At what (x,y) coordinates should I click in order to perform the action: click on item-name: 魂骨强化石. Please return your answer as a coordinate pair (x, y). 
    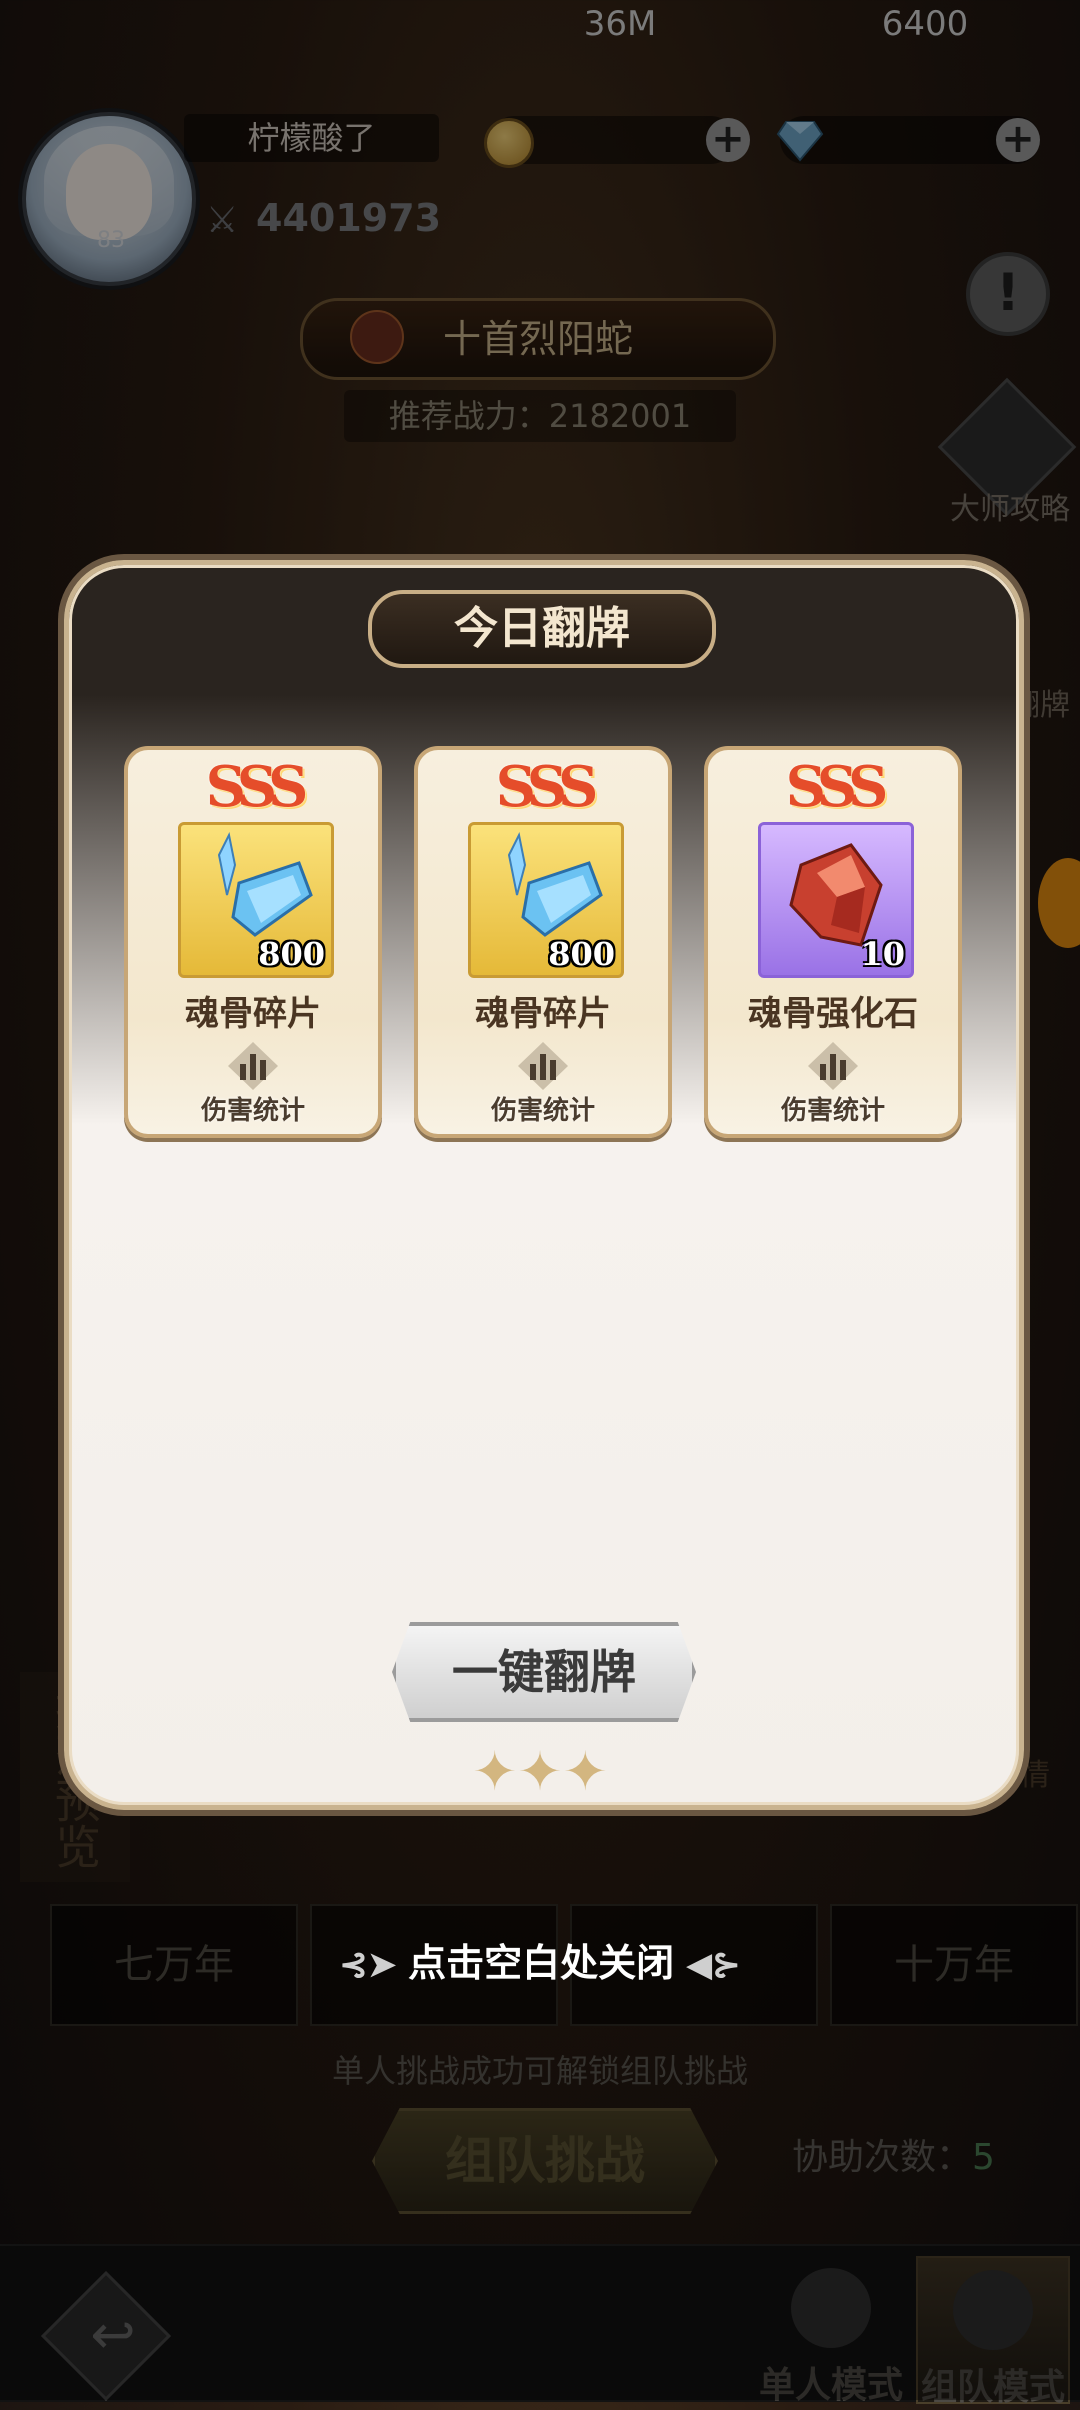
    Looking at the image, I should click on (833, 1014).